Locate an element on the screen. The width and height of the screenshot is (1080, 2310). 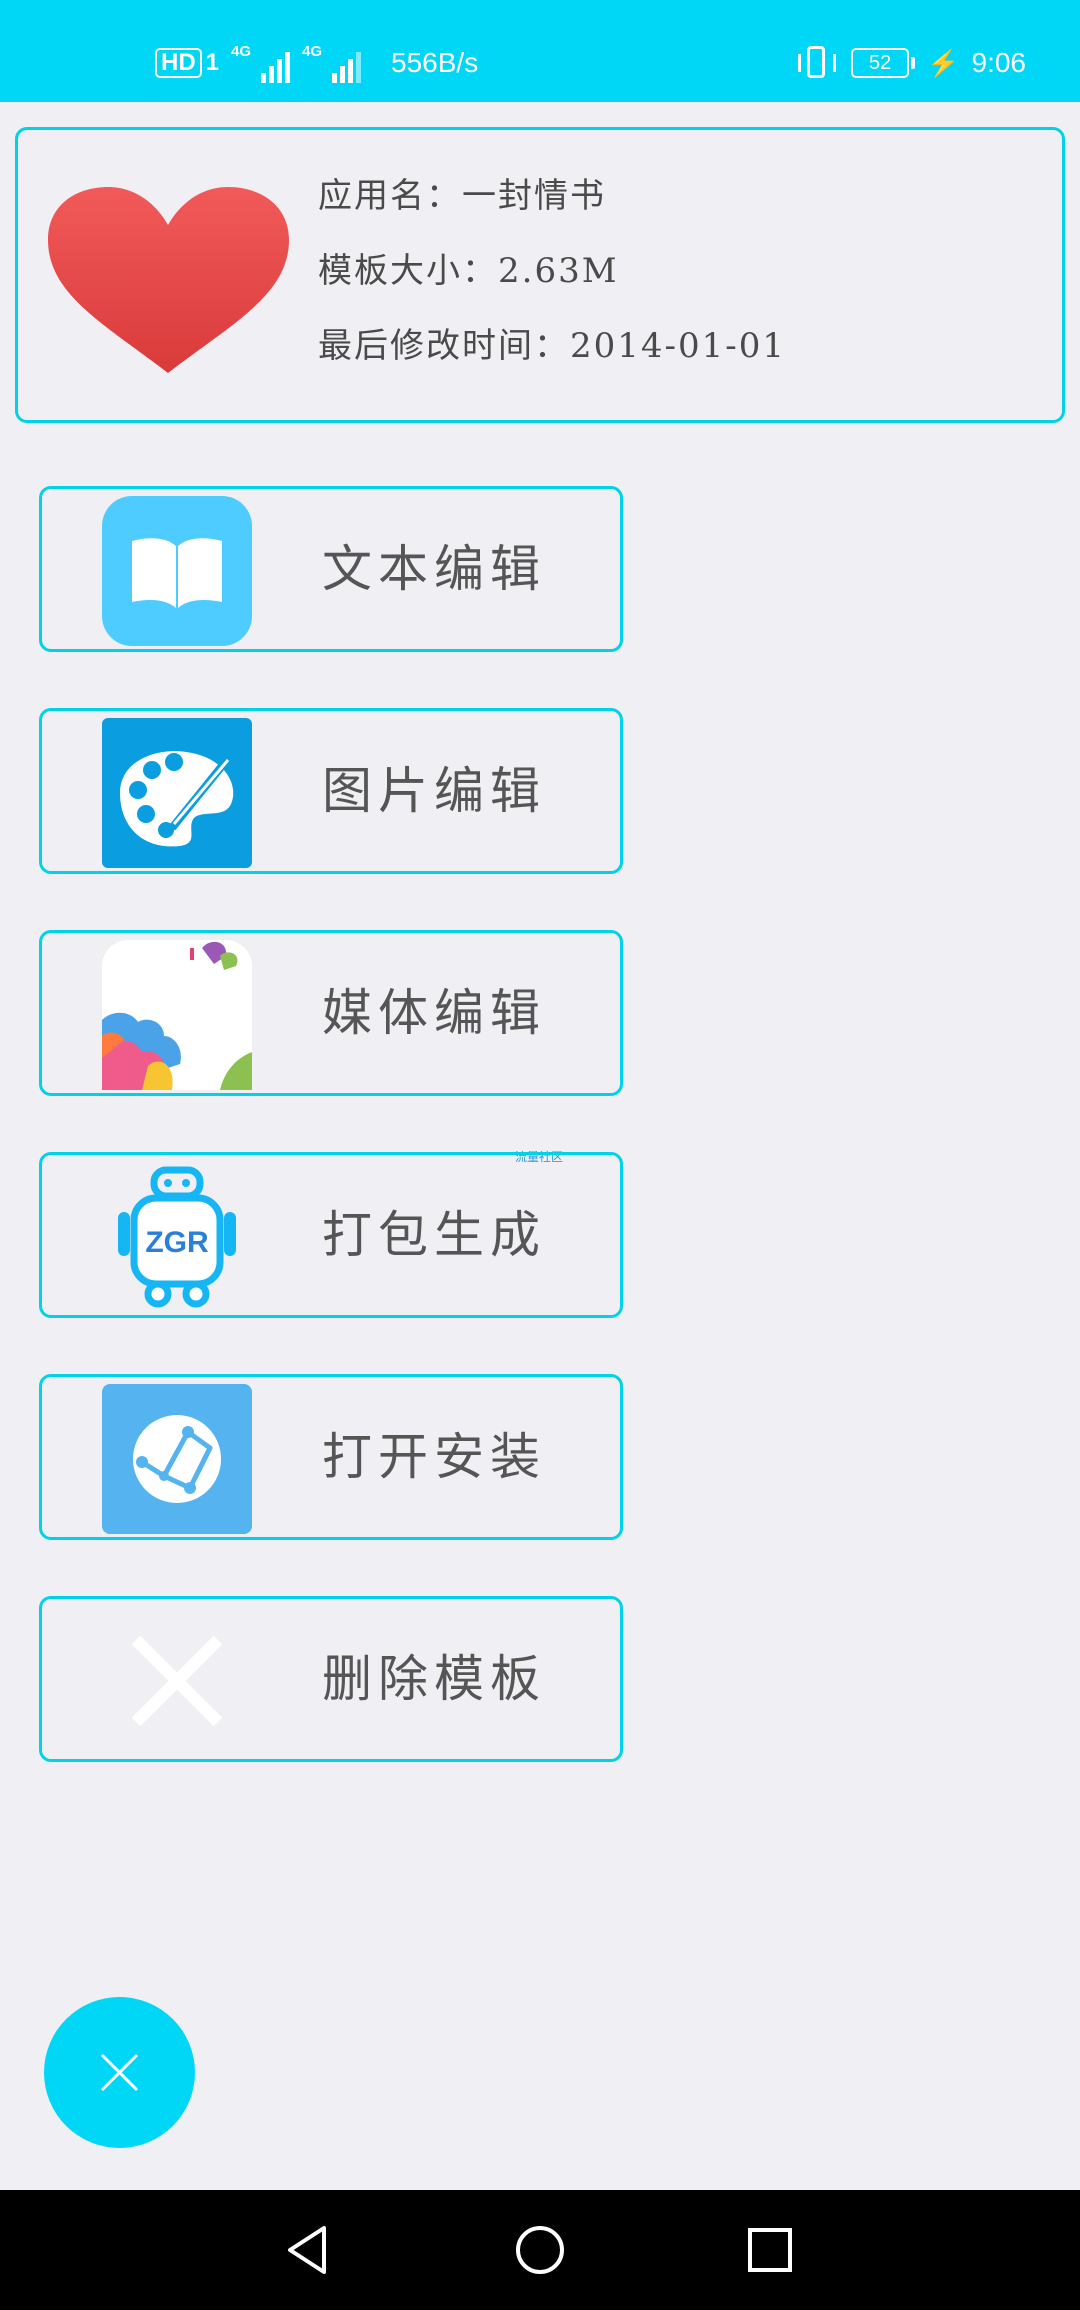
hd-sub: 1 is located at coordinates (212, 62).